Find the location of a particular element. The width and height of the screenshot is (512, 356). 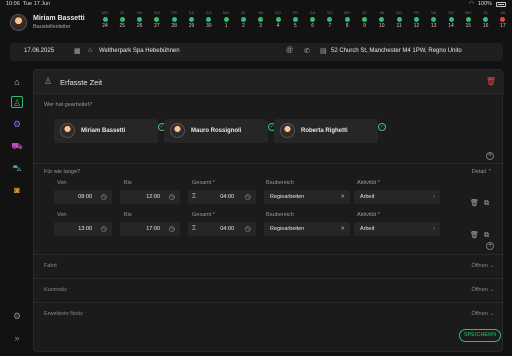

section-kurznotiz: Kurznotiz Öffnen ⌄ is located at coordinates (269, 290).